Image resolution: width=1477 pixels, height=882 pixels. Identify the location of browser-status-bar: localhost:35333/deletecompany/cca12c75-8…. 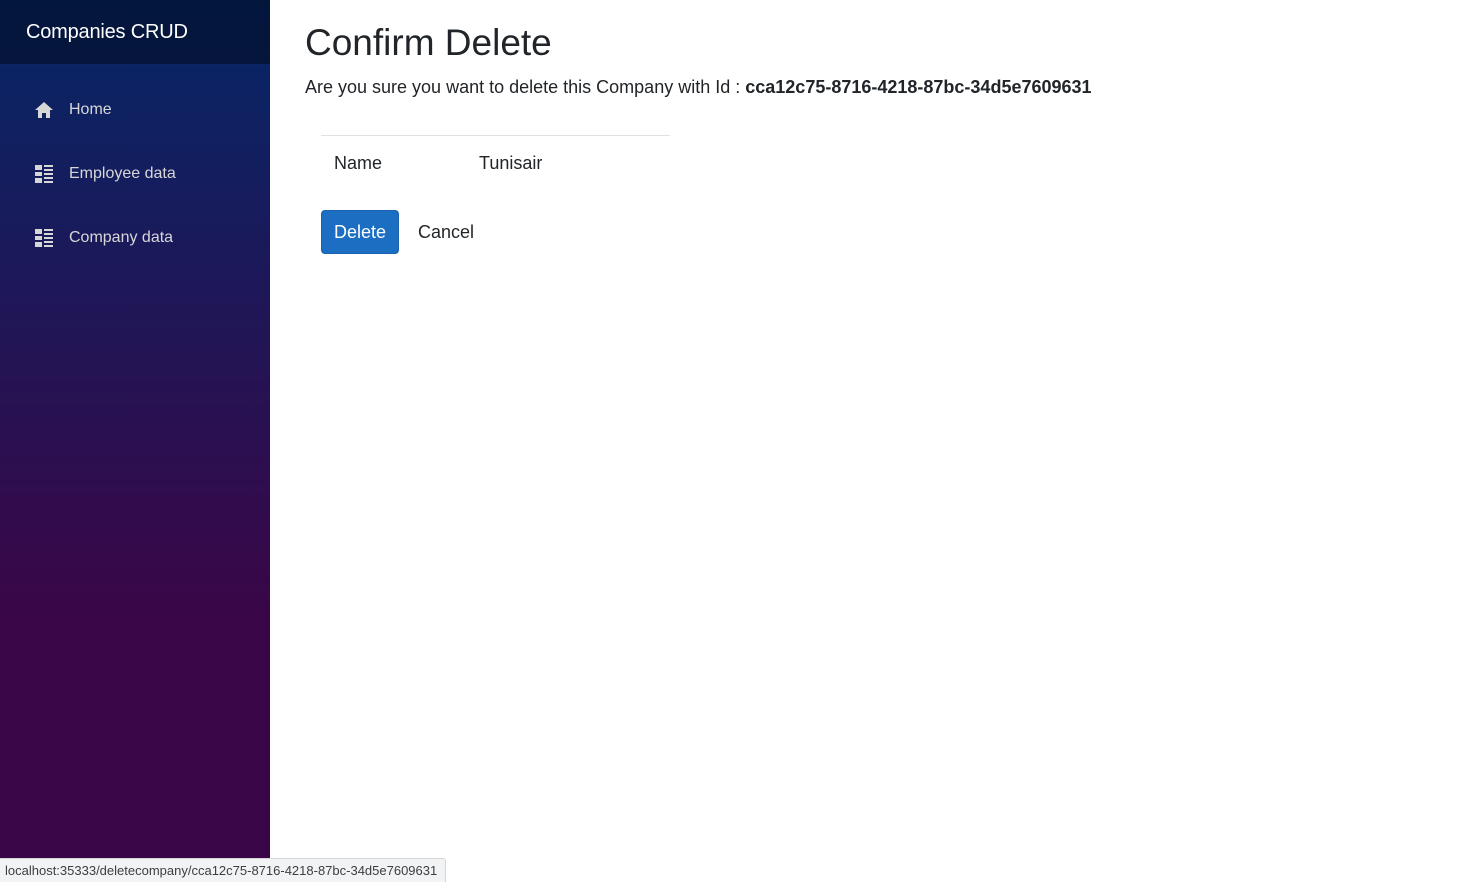
(223, 870).